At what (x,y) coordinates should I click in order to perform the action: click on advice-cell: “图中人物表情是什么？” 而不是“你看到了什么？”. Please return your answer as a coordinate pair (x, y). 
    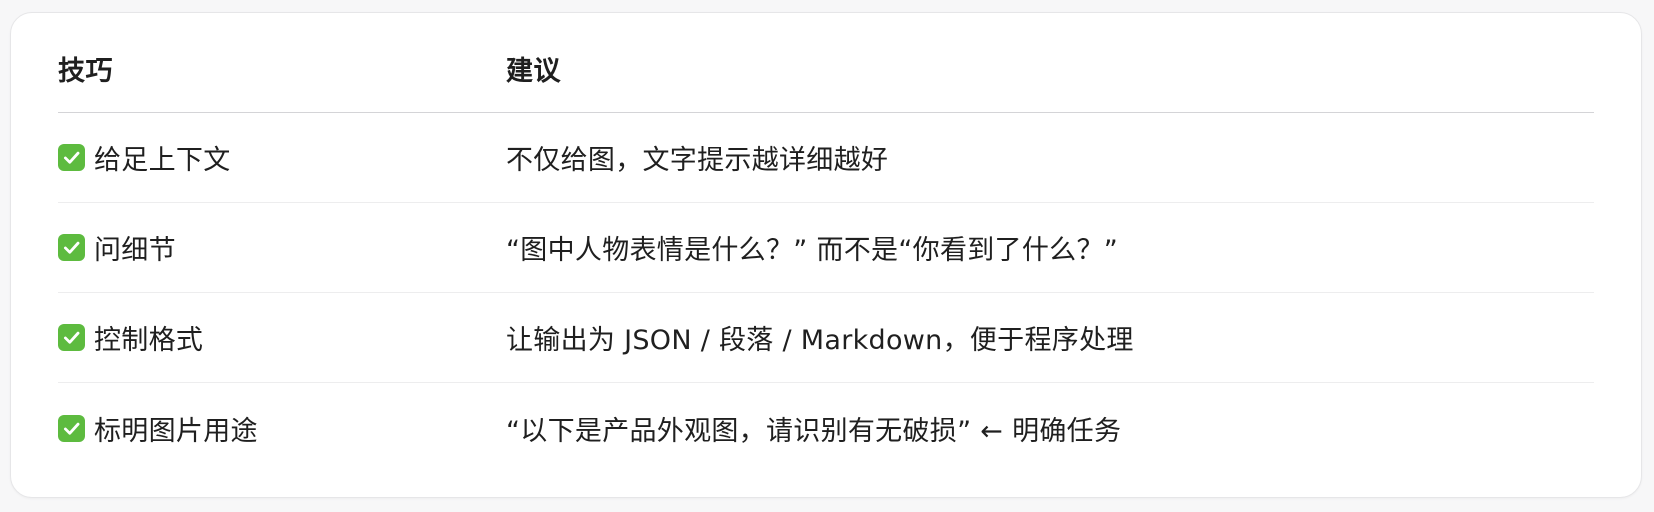
    Looking at the image, I should click on (1050, 247).